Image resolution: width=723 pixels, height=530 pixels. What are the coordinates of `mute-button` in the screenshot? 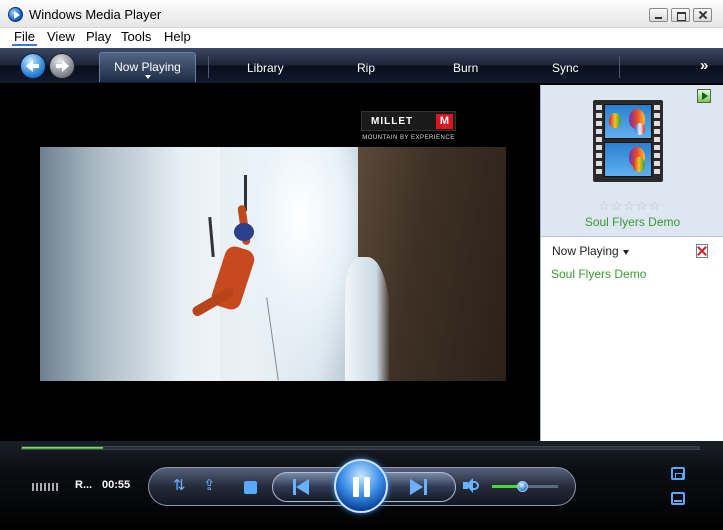 It's located at (471, 486).